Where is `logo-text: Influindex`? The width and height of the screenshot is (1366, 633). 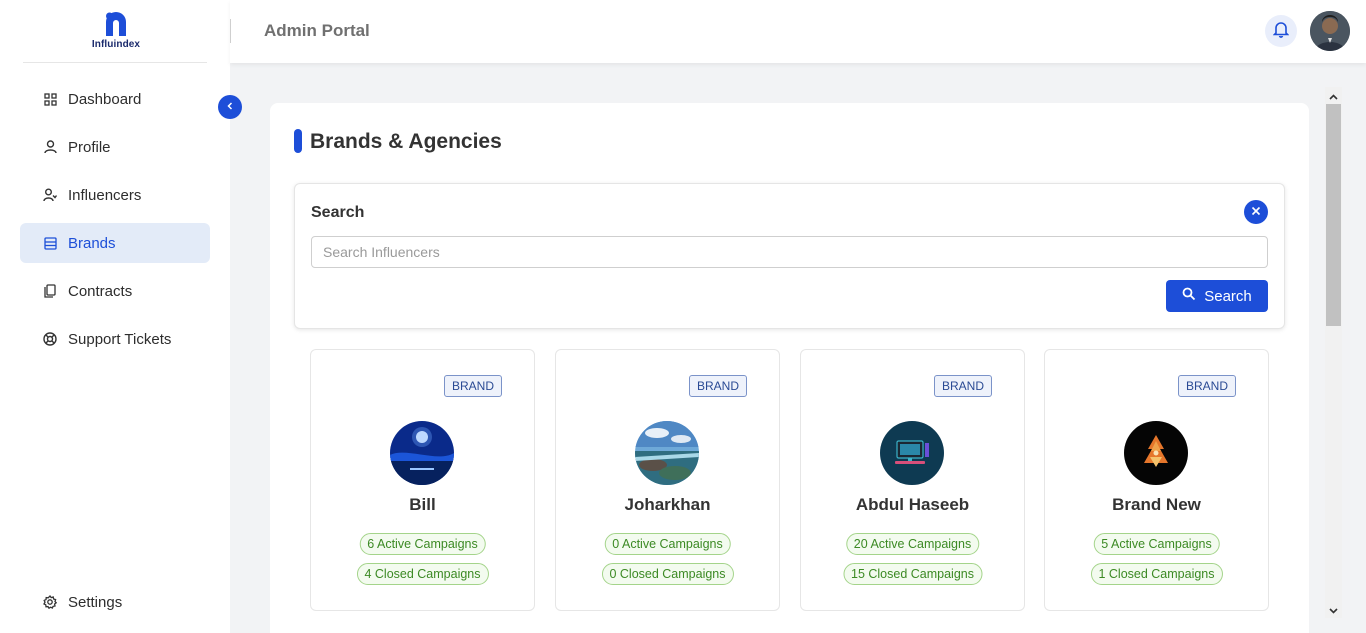
logo-text: Influindex is located at coordinates (116, 44).